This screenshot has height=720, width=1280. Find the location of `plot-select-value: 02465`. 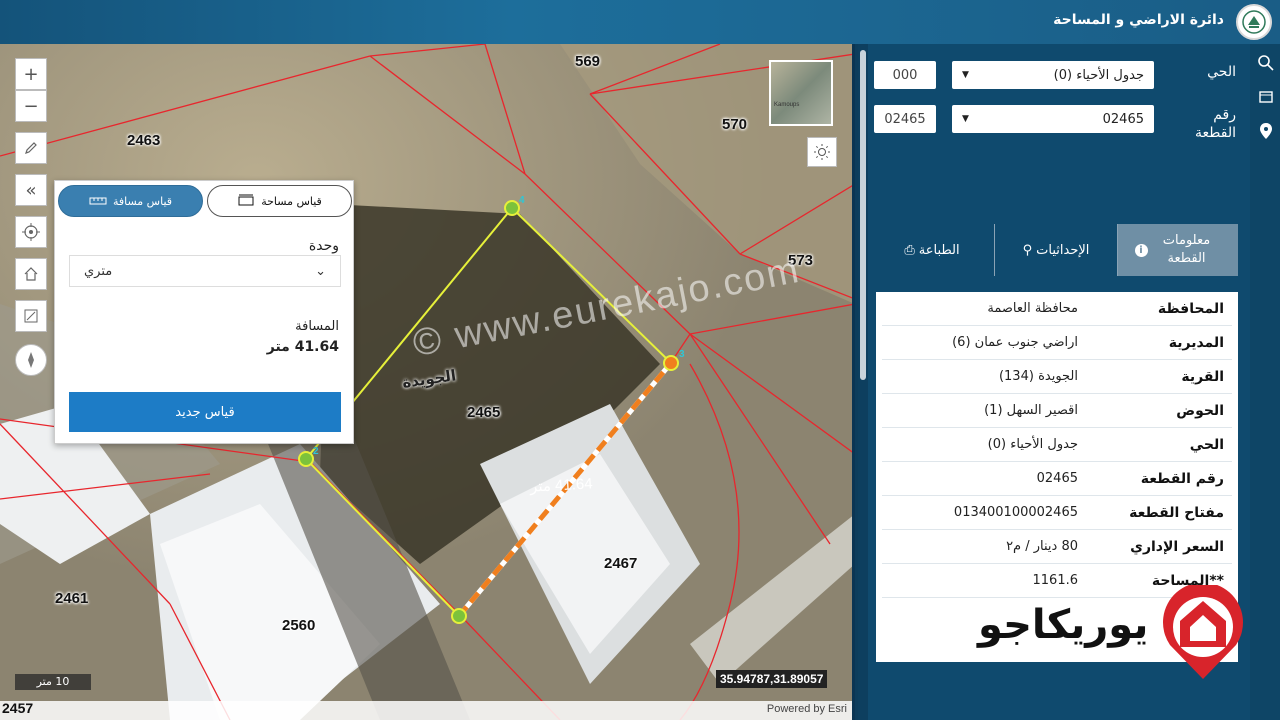

plot-select-value: 02465 is located at coordinates (1123, 119).